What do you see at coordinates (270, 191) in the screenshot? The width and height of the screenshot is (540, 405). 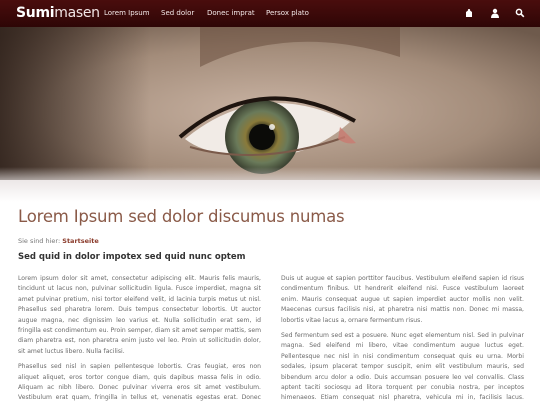 I see `content-top-band` at bounding box center [270, 191].